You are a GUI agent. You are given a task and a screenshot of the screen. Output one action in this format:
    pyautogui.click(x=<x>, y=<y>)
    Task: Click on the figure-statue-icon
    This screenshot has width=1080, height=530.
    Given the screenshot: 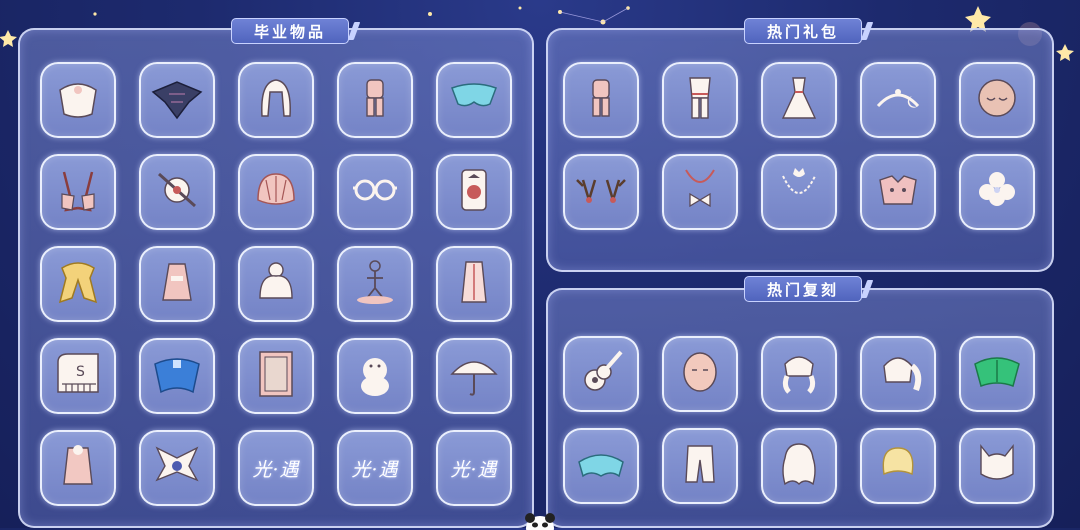 What is the action you would take?
    pyautogui.click(x=375, y=284)
    